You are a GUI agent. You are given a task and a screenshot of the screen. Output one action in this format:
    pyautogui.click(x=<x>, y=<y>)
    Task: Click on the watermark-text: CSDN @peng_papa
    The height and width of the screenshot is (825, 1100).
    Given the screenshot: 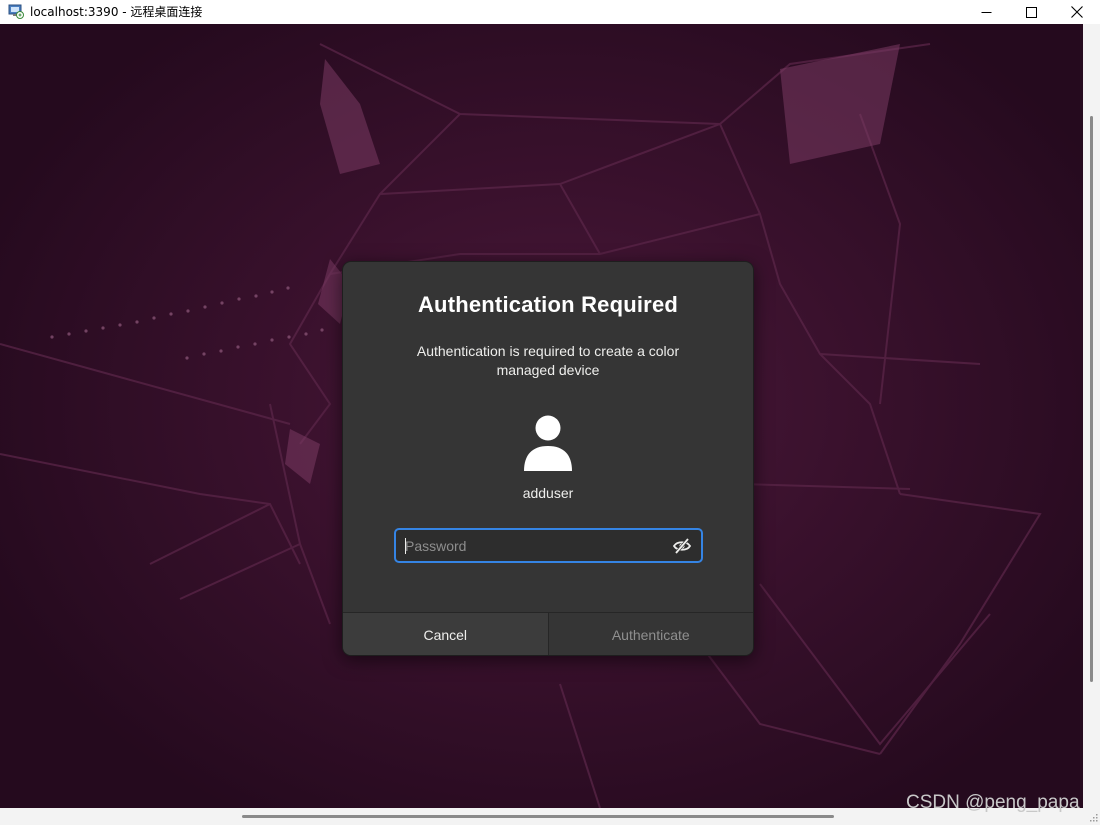 What is the action you would take?
    pyautogui.click(x=993, y=802)
    